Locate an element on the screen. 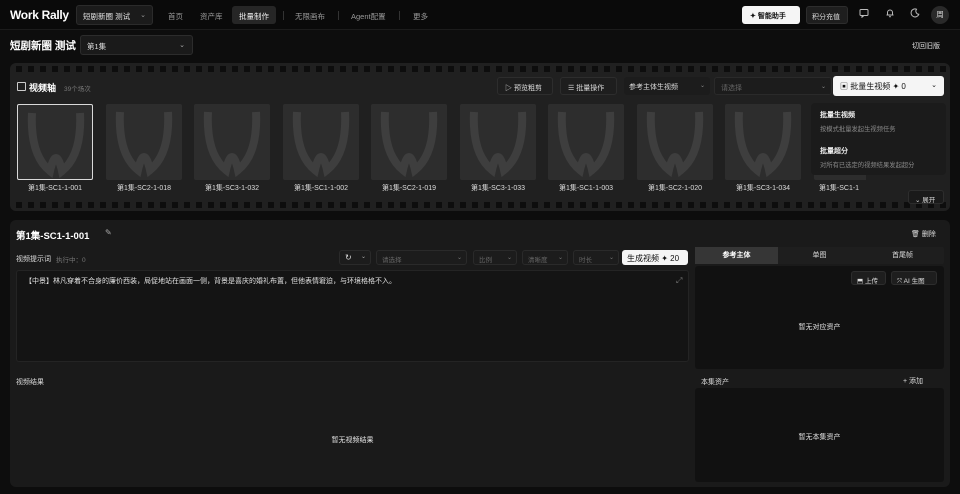  batch-ops-label: 批量操作 is located at coordinates (590, 88).